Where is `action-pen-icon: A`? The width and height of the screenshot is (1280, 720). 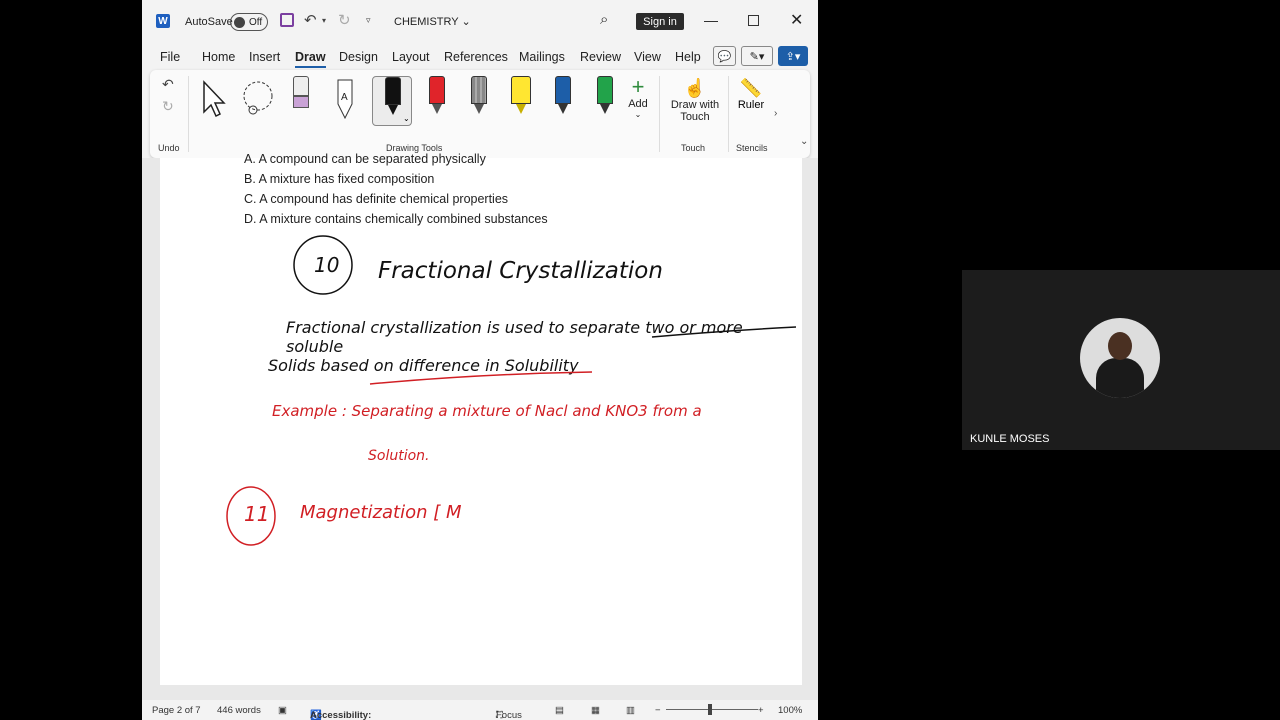 action-pen-icon: A is located at coordinates (345, 99).